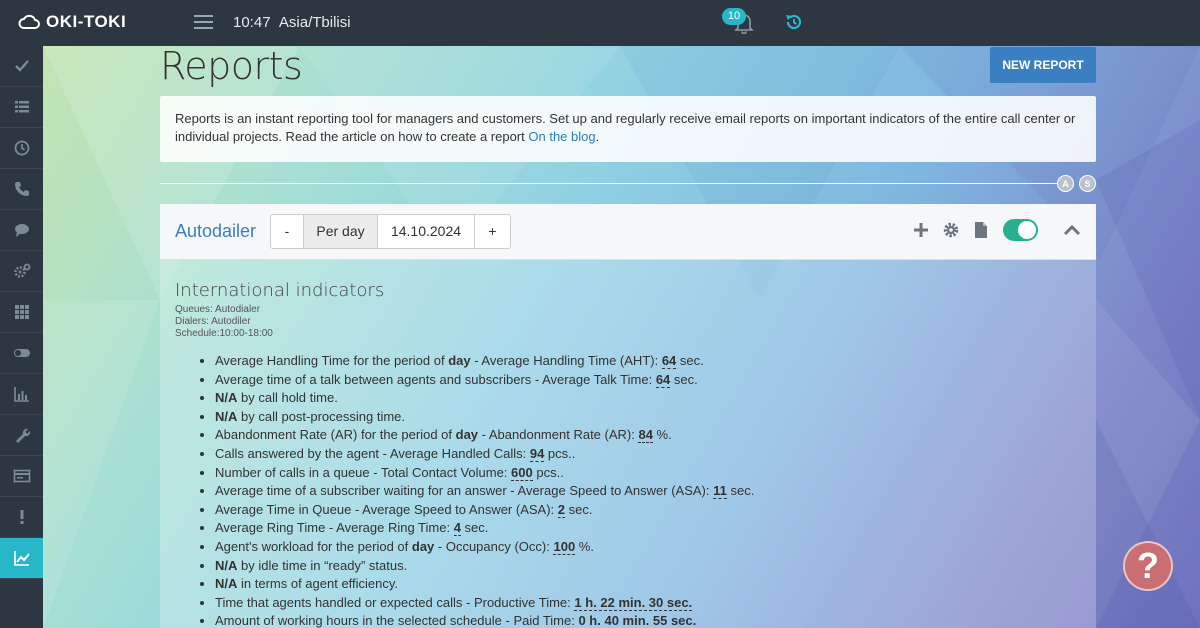  What do you see at coordinates (341, 231) in the screenshot?
I see `period-select: Per day` at bounding box center [341, 231].